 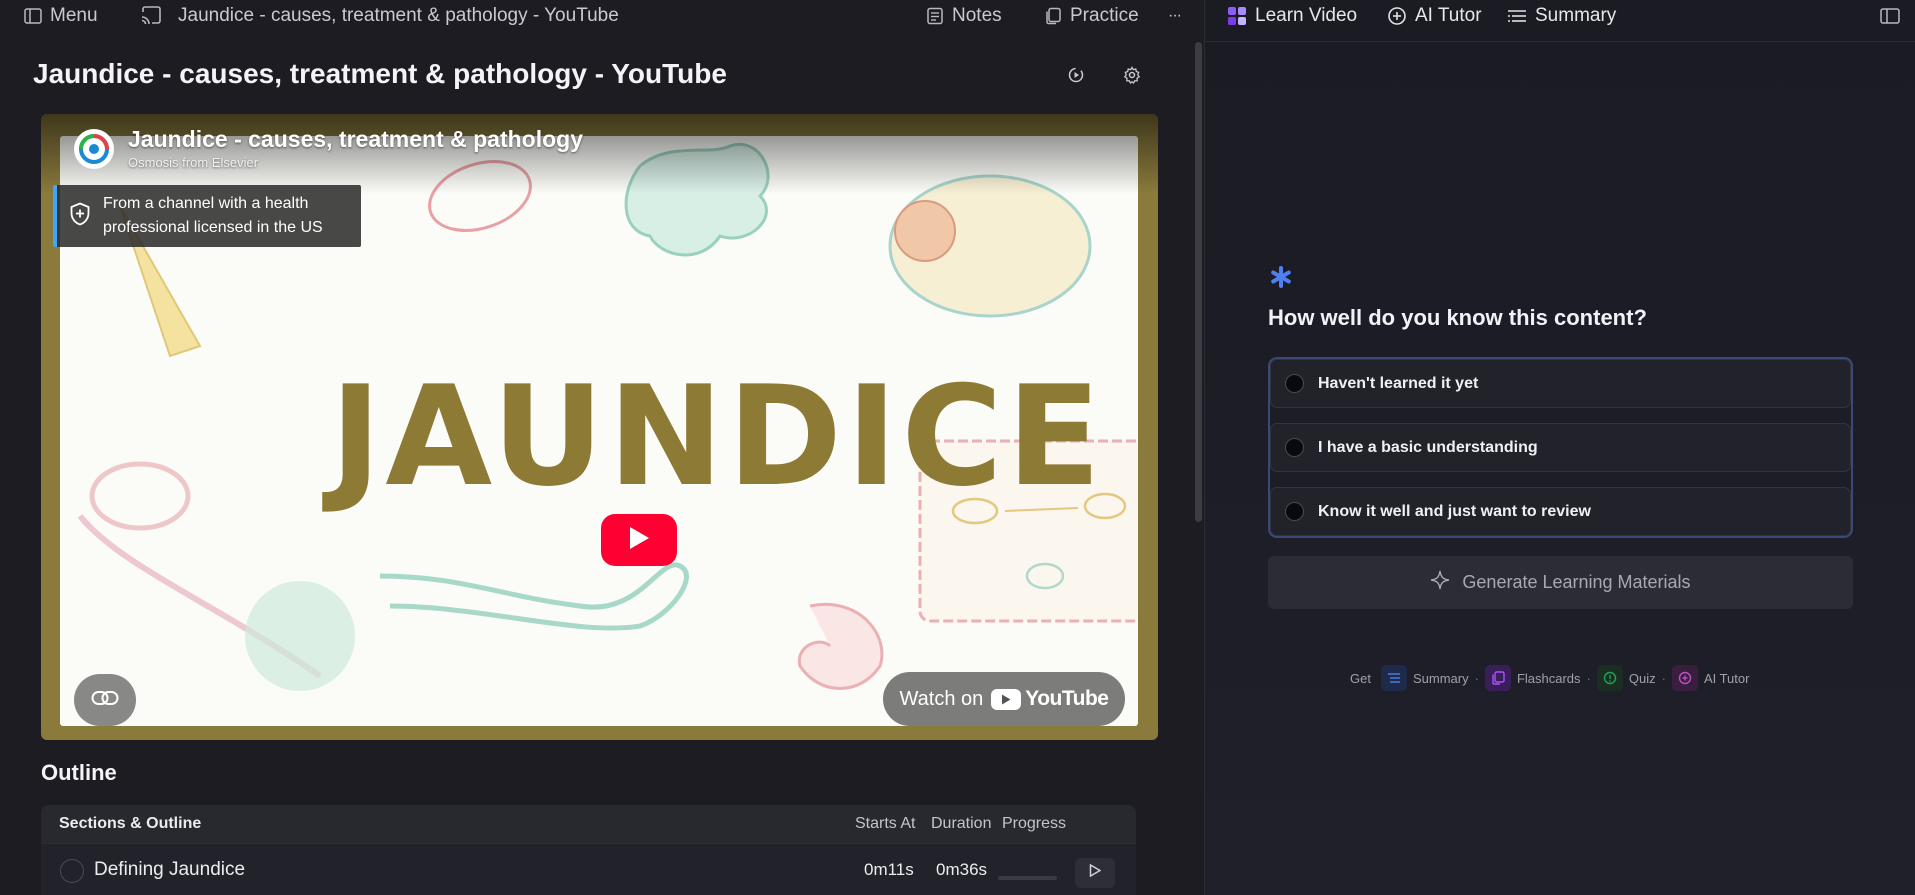 What do you see at coordinates (717, 436) in the screenshot?
I see `thumbnail-title-text: JAUNDICE` at bounding box center [717, 436].